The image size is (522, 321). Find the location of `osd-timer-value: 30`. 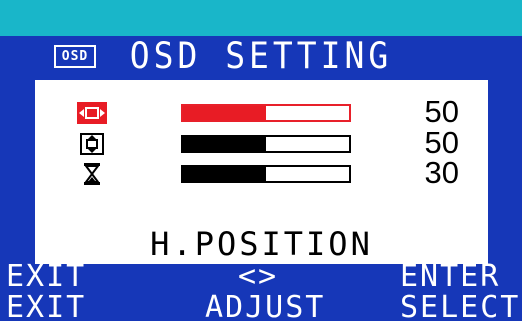

osd-timer-value: 30 is located at coordinates (441, 172).